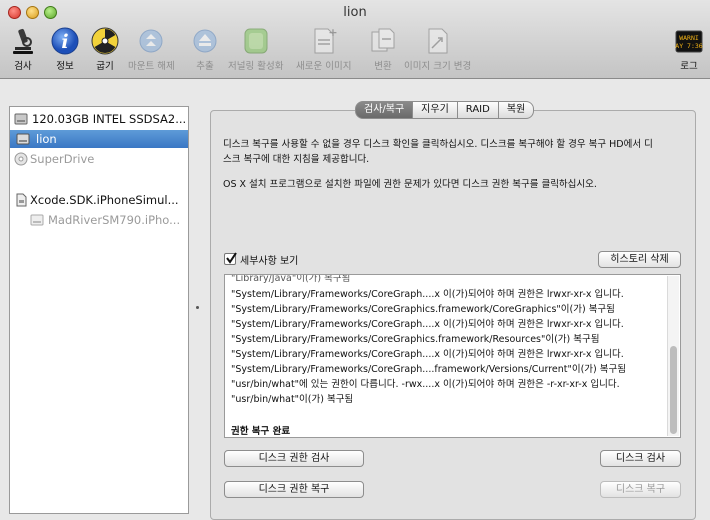 This screenshot has width=710, height=520. I want to click on checkmark-icon, so click(231, 258).